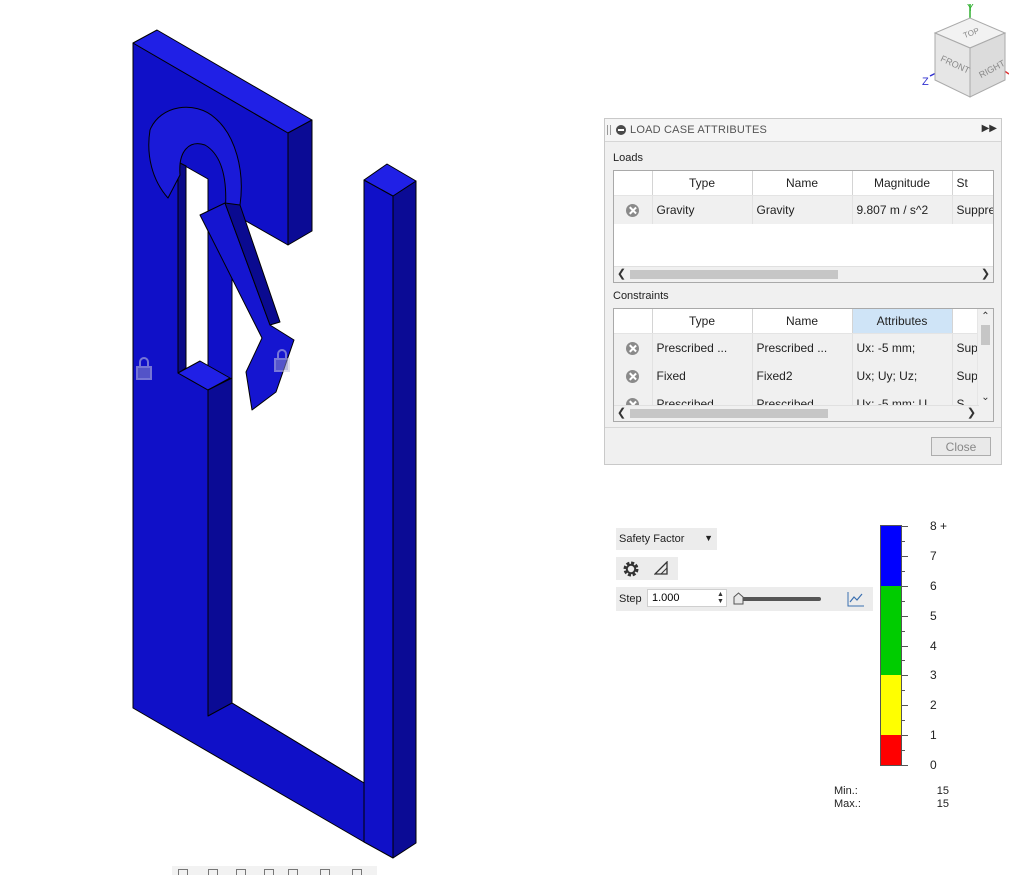 This screenshot has width=1009, height=875. Describe the element at coordinates (708, 538) in the screenshot. I see `chevron-down-icon: ▼` at that location.